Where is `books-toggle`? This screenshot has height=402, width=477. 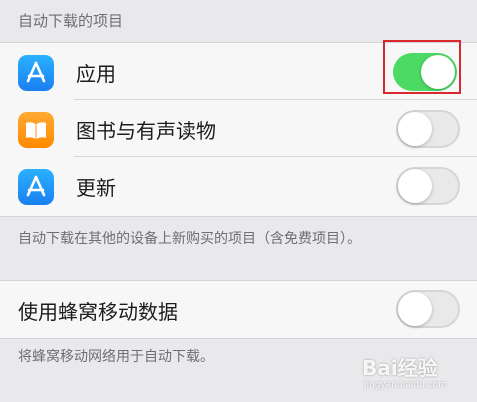 books-toggle is located at coordinates (428, 129).